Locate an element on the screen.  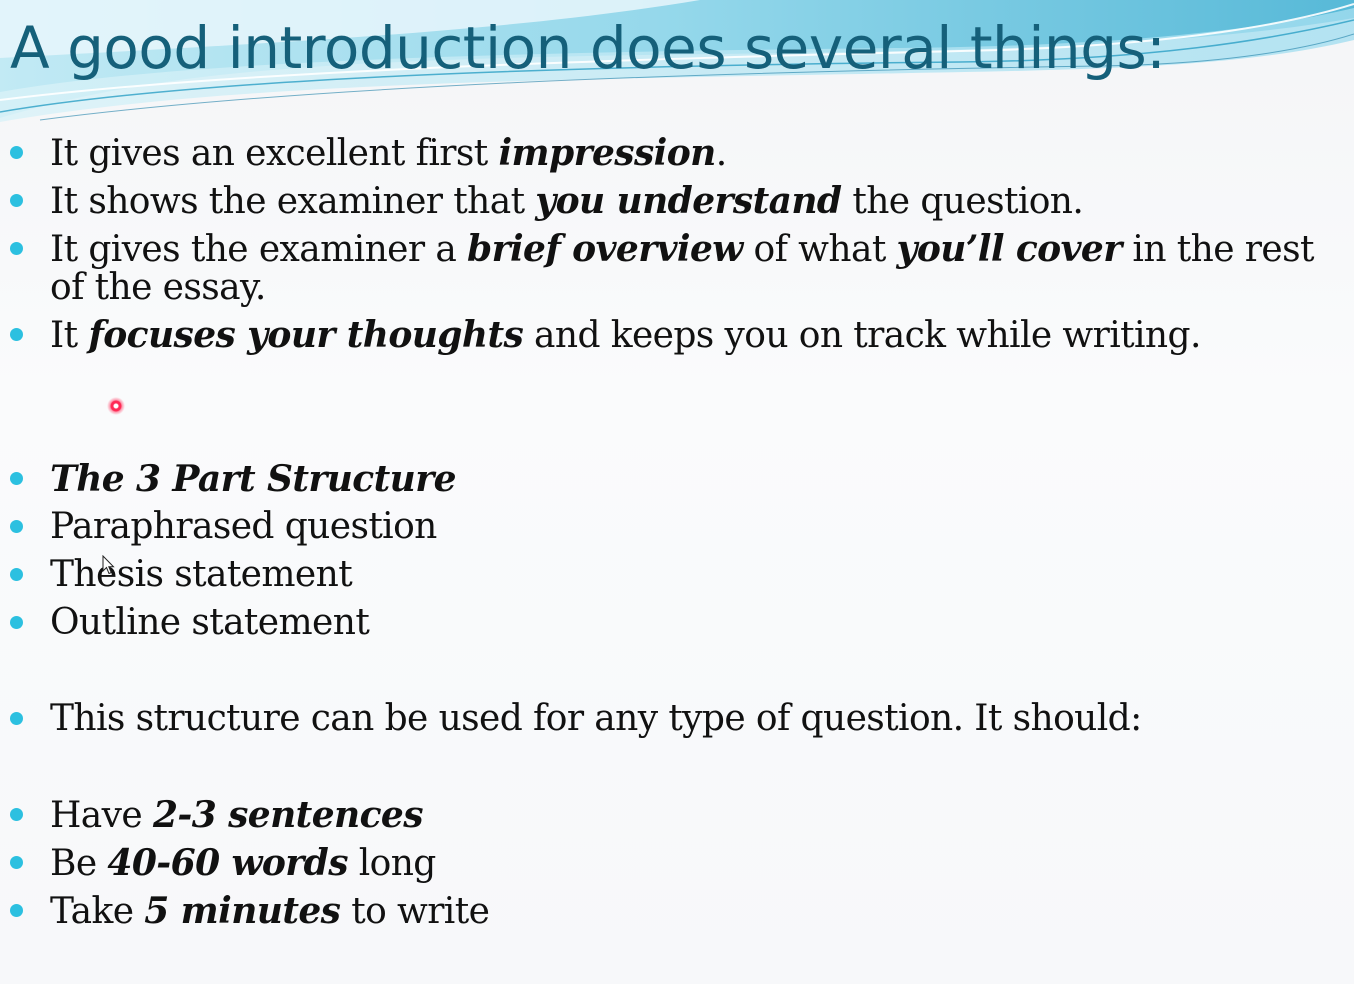
bullet-text: It is located at coordinates (69, 335).